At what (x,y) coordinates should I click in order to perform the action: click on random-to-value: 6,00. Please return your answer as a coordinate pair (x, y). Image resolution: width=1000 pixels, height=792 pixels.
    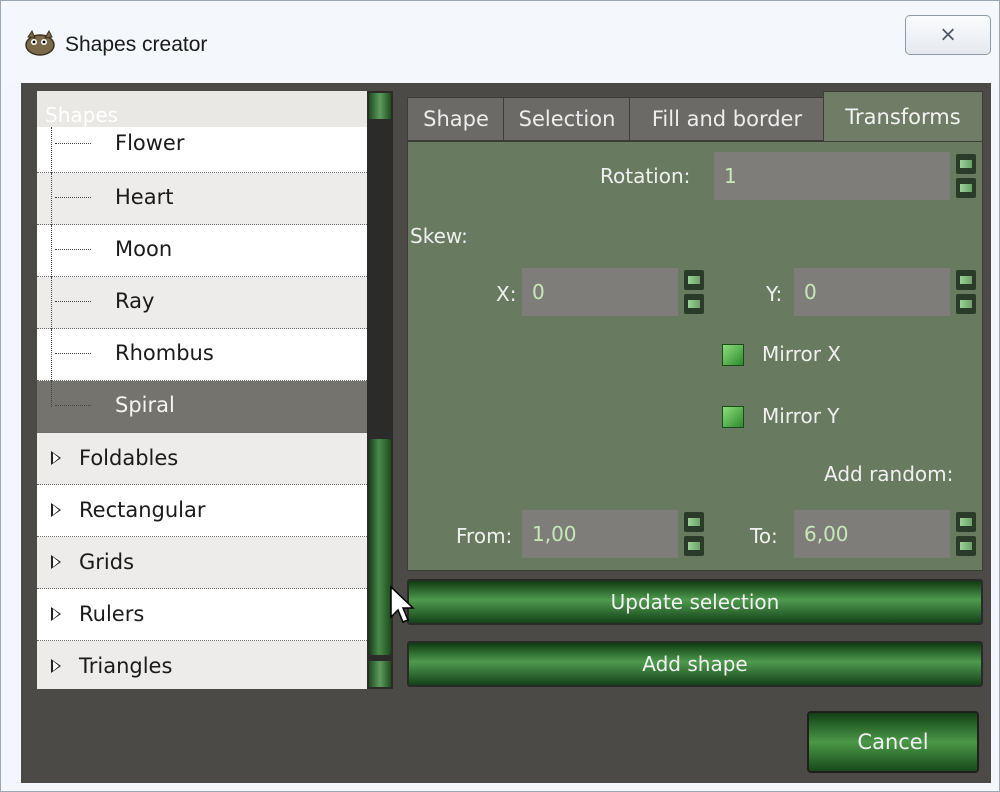
    Looking at the image, I should click on (826, 534).